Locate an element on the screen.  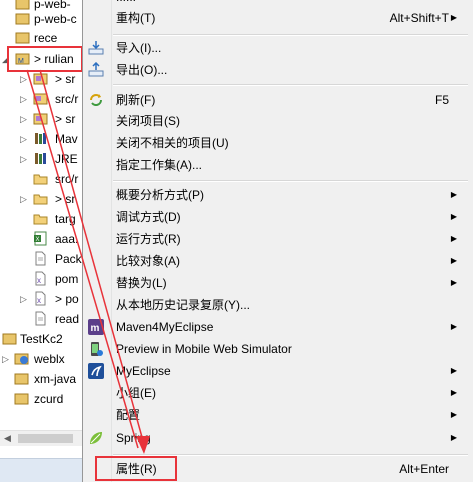
svg-text: X is located at coordinates (38, 240).